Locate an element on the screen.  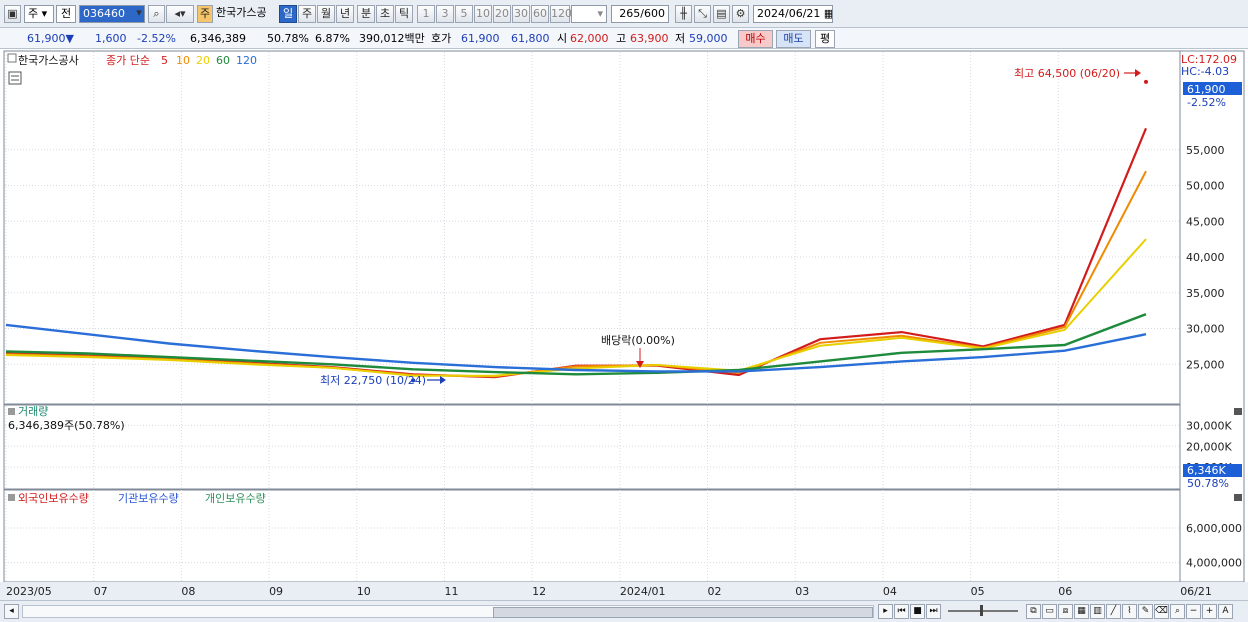
interval-30: 30 is located at coordinates (521, 14).